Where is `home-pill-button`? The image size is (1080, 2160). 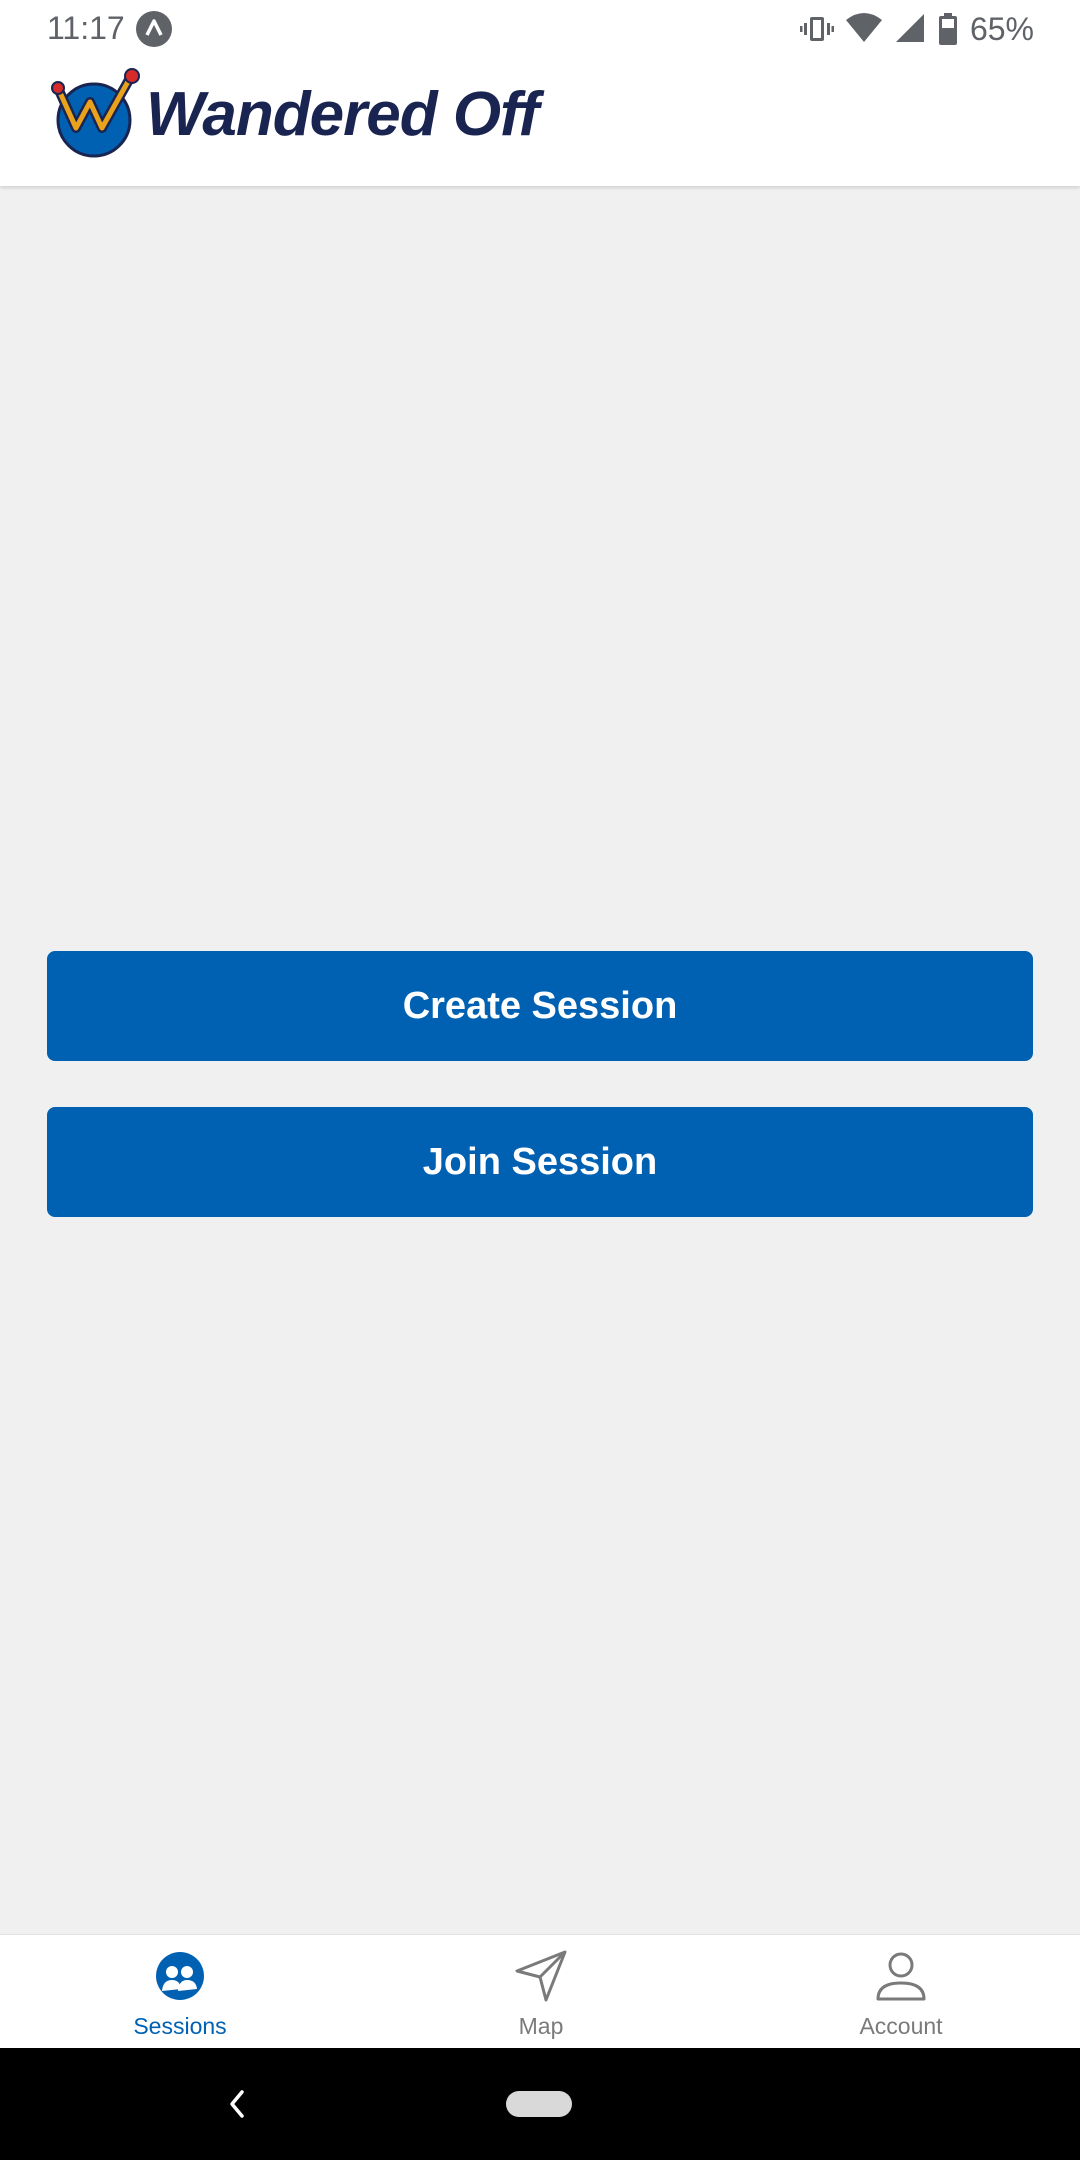
home-pill-button is located at coordinates (539, 2104).